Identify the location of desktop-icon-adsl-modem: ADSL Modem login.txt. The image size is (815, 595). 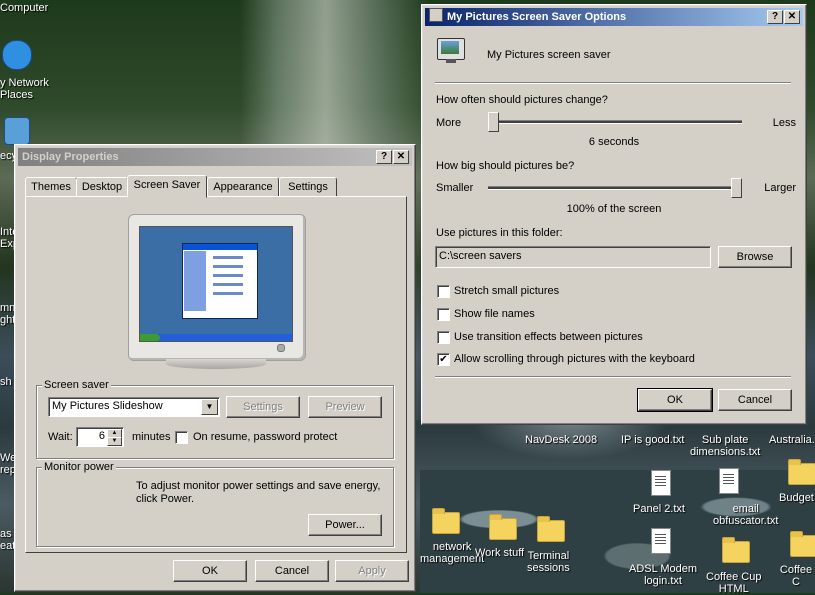
(663, 575).